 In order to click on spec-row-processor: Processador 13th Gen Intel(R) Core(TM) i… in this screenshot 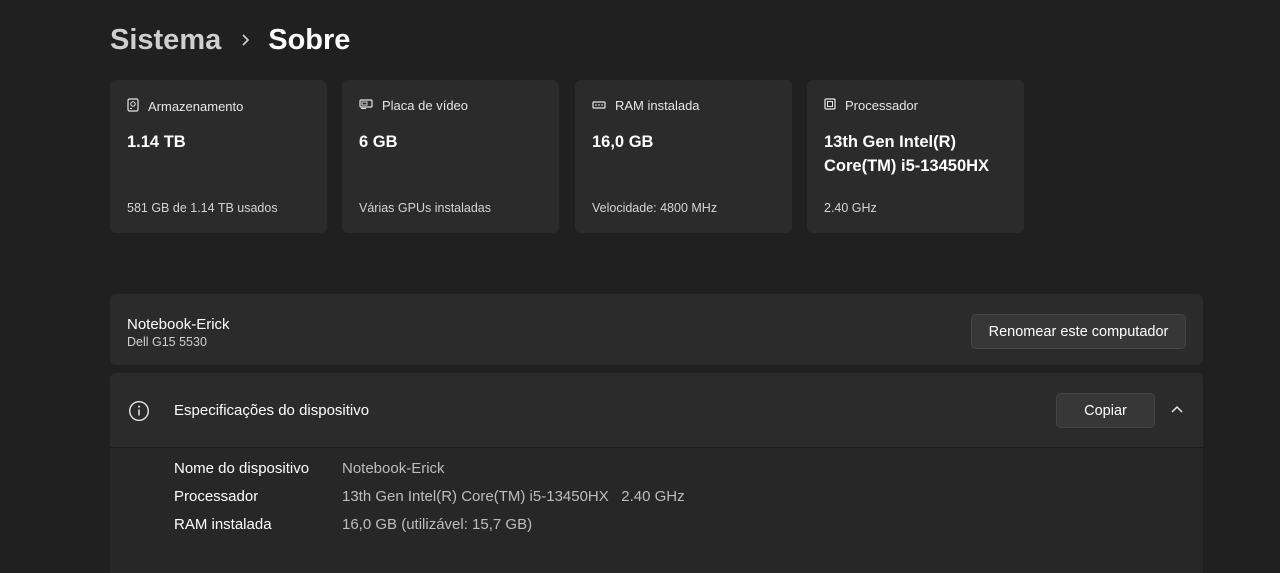, I will do `click(429, 496)`.